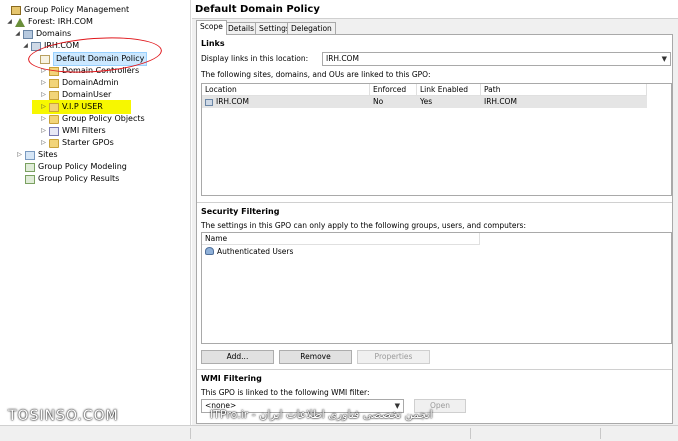 The height and width of the screenshot is (441, 678). What do you see at coordinates (77, 9) in the screenshot?
I see `tree-label: Group Policy Management` at bounding box center [77, 9].